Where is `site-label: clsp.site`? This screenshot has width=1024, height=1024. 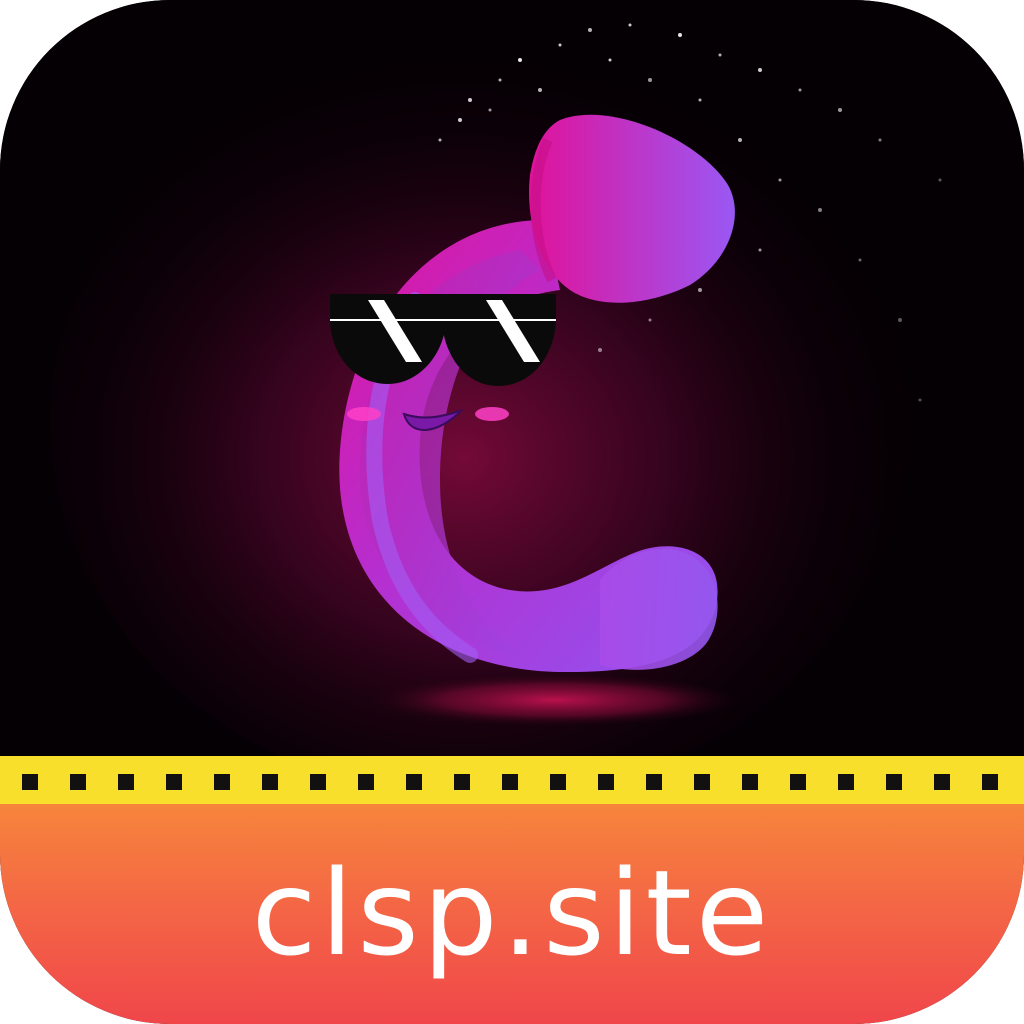
site-label: clsp.site is located at coordinates (512, 913).